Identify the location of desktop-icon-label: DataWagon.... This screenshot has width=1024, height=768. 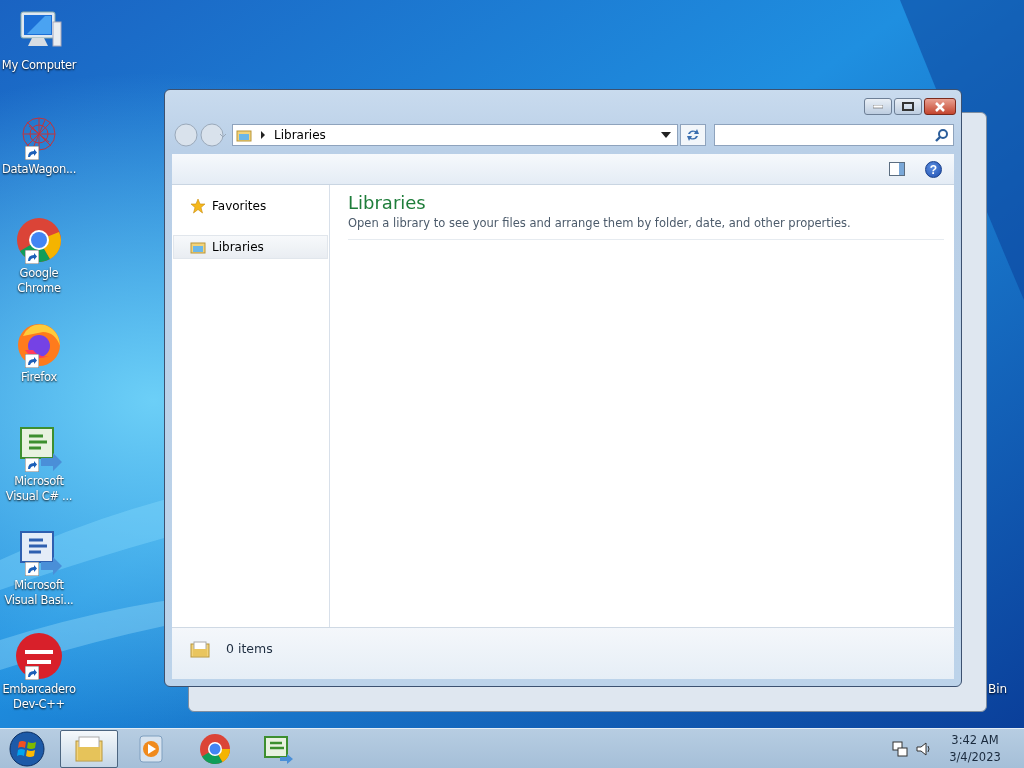
(39, 169).